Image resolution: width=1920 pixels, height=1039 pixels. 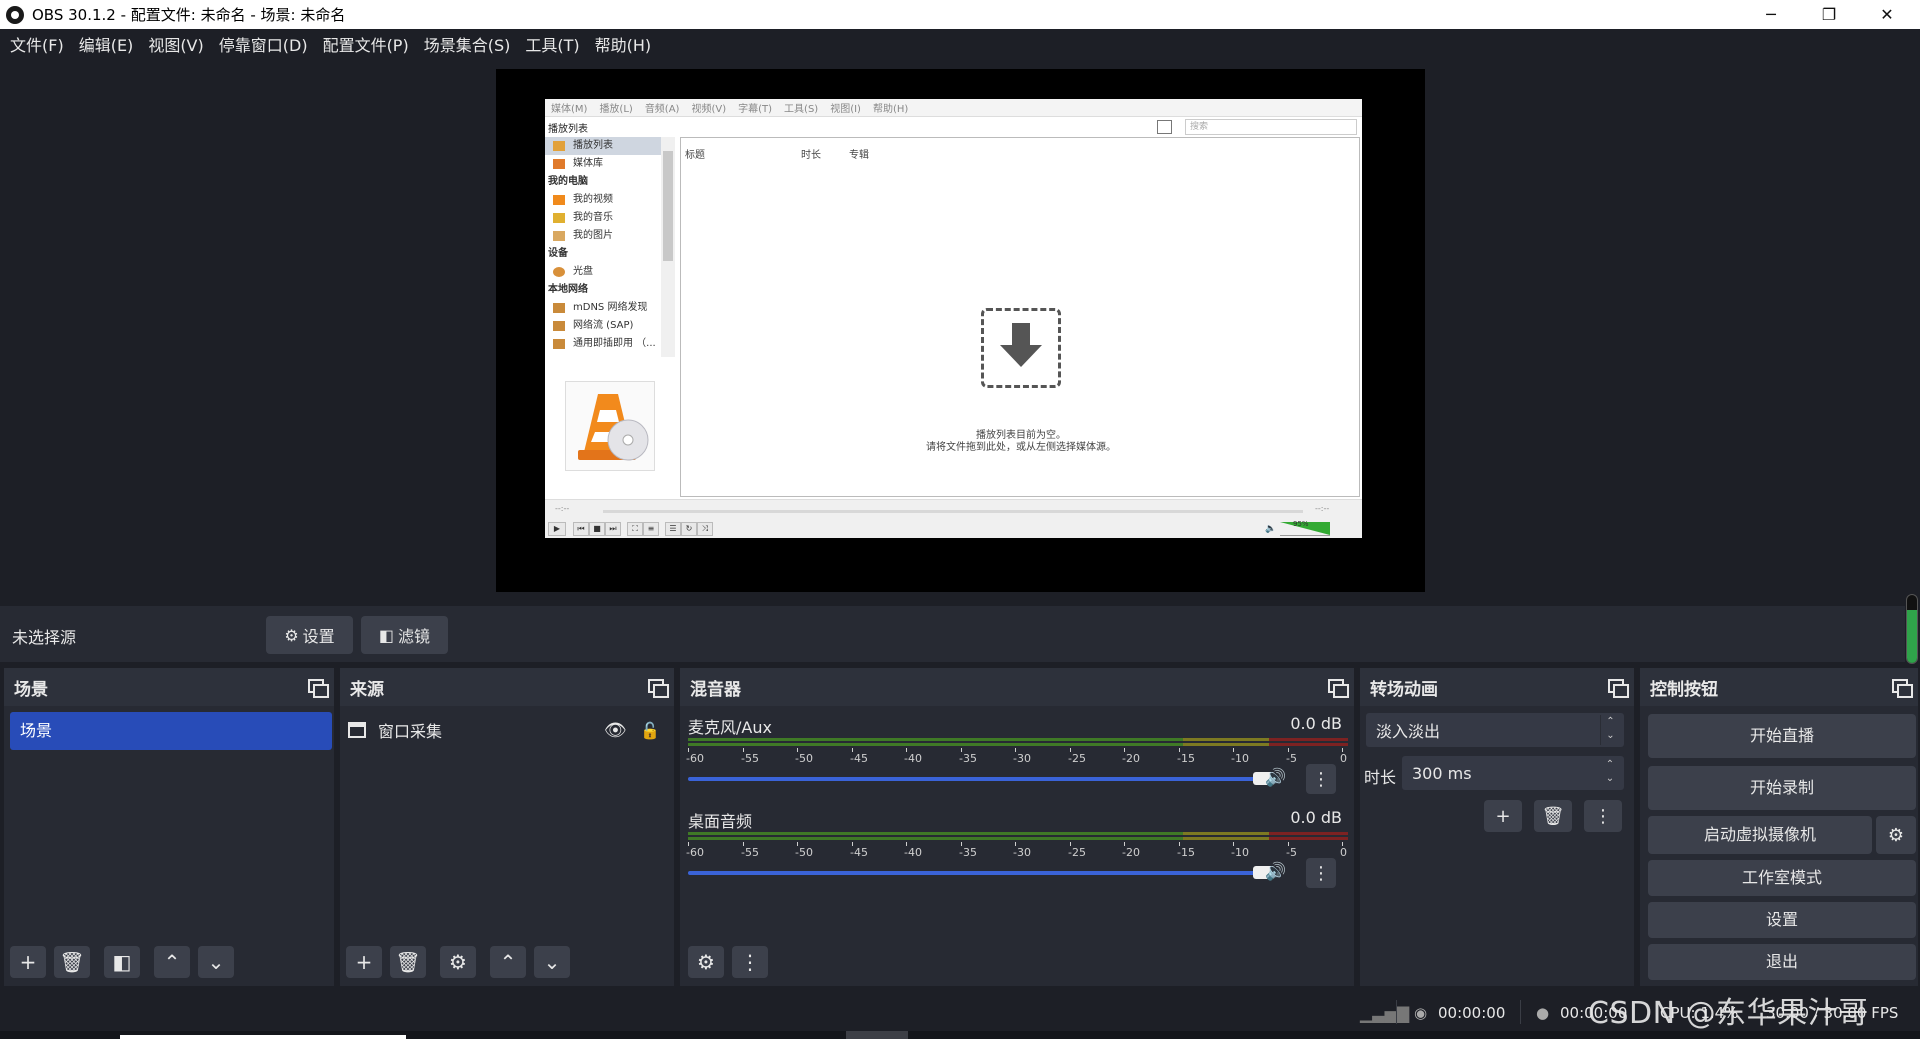 I want to click on stream-time: 00:00:00, so click(x=1472, y=1013).